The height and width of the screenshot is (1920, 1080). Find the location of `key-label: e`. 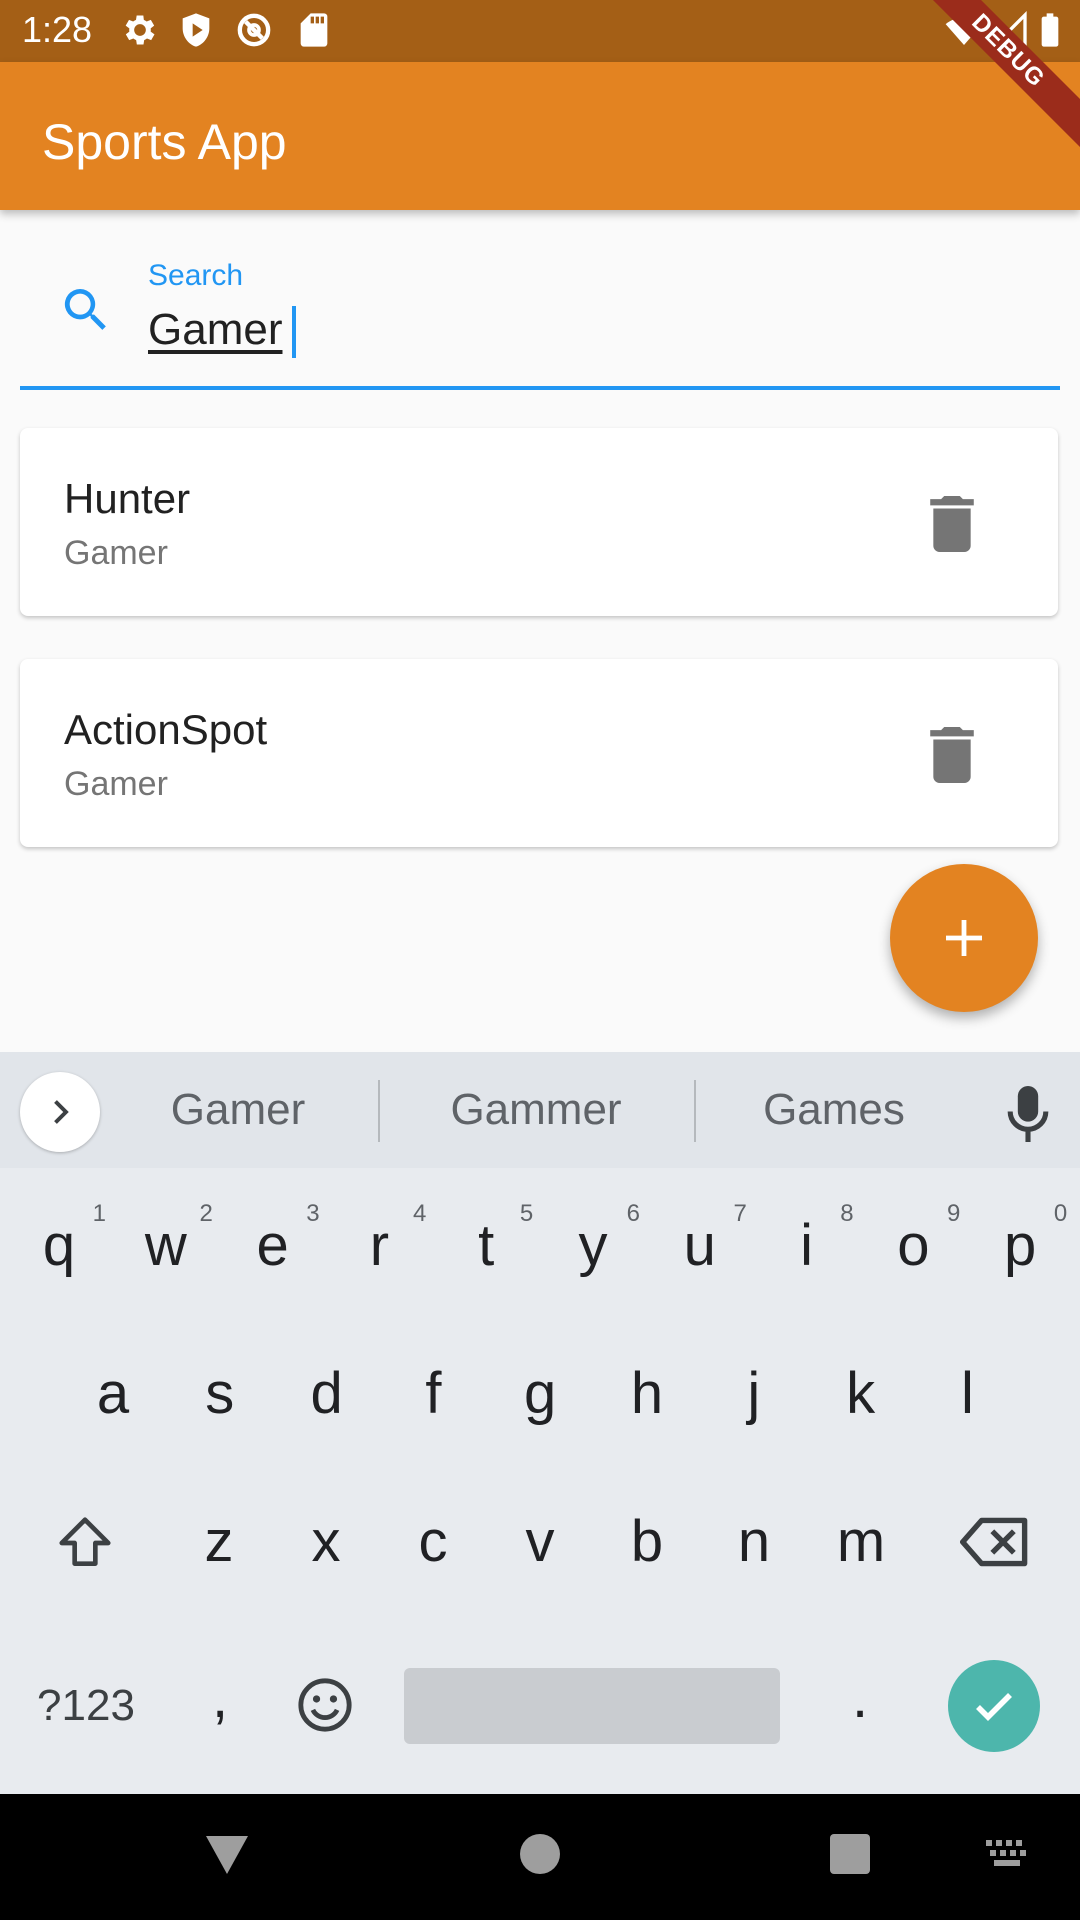

key-label: e is located at coordinates (272, 1245).